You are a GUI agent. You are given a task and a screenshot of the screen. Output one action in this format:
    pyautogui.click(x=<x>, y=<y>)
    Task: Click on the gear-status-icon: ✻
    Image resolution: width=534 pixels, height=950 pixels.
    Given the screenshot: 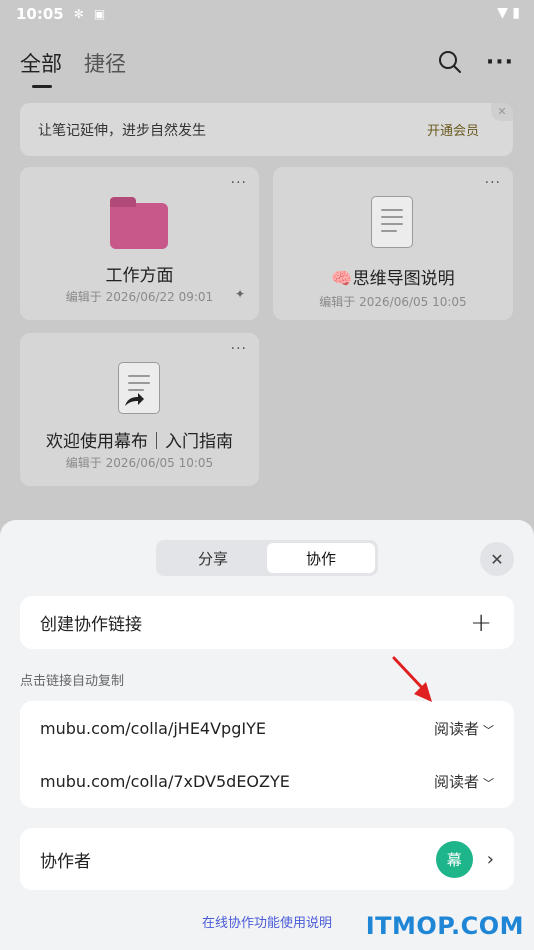 What is the action you would take?
    pyautogui.click(x=78, y=14)
    